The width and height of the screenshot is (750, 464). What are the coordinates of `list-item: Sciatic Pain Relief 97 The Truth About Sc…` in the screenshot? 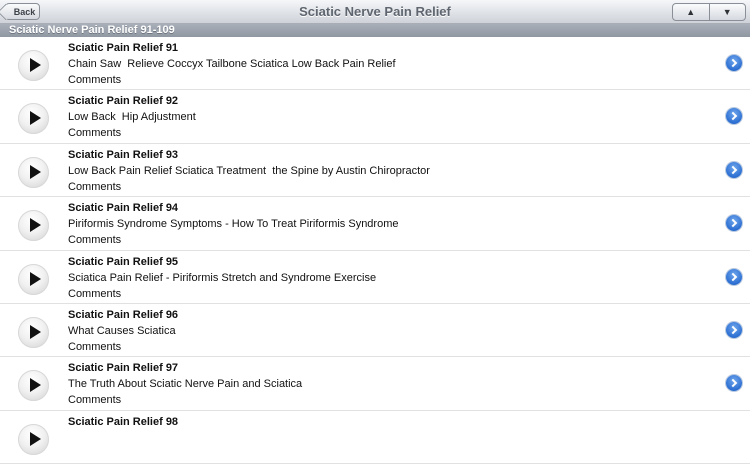 It's located at (375, 384).